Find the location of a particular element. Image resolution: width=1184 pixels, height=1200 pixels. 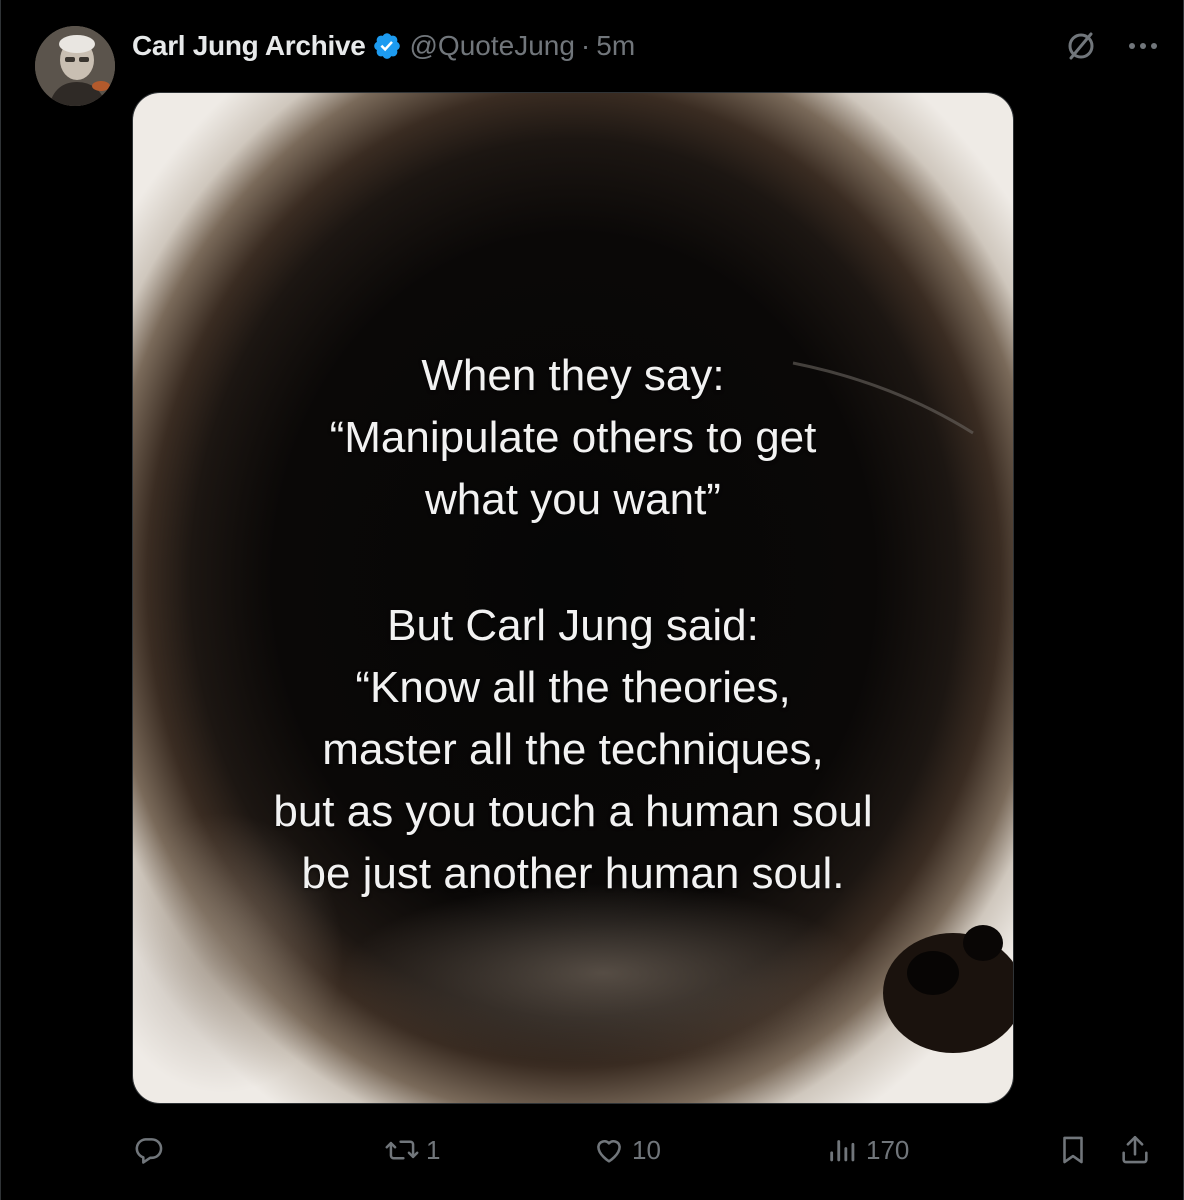

avatar-photo is located at coordinates (75, 66).